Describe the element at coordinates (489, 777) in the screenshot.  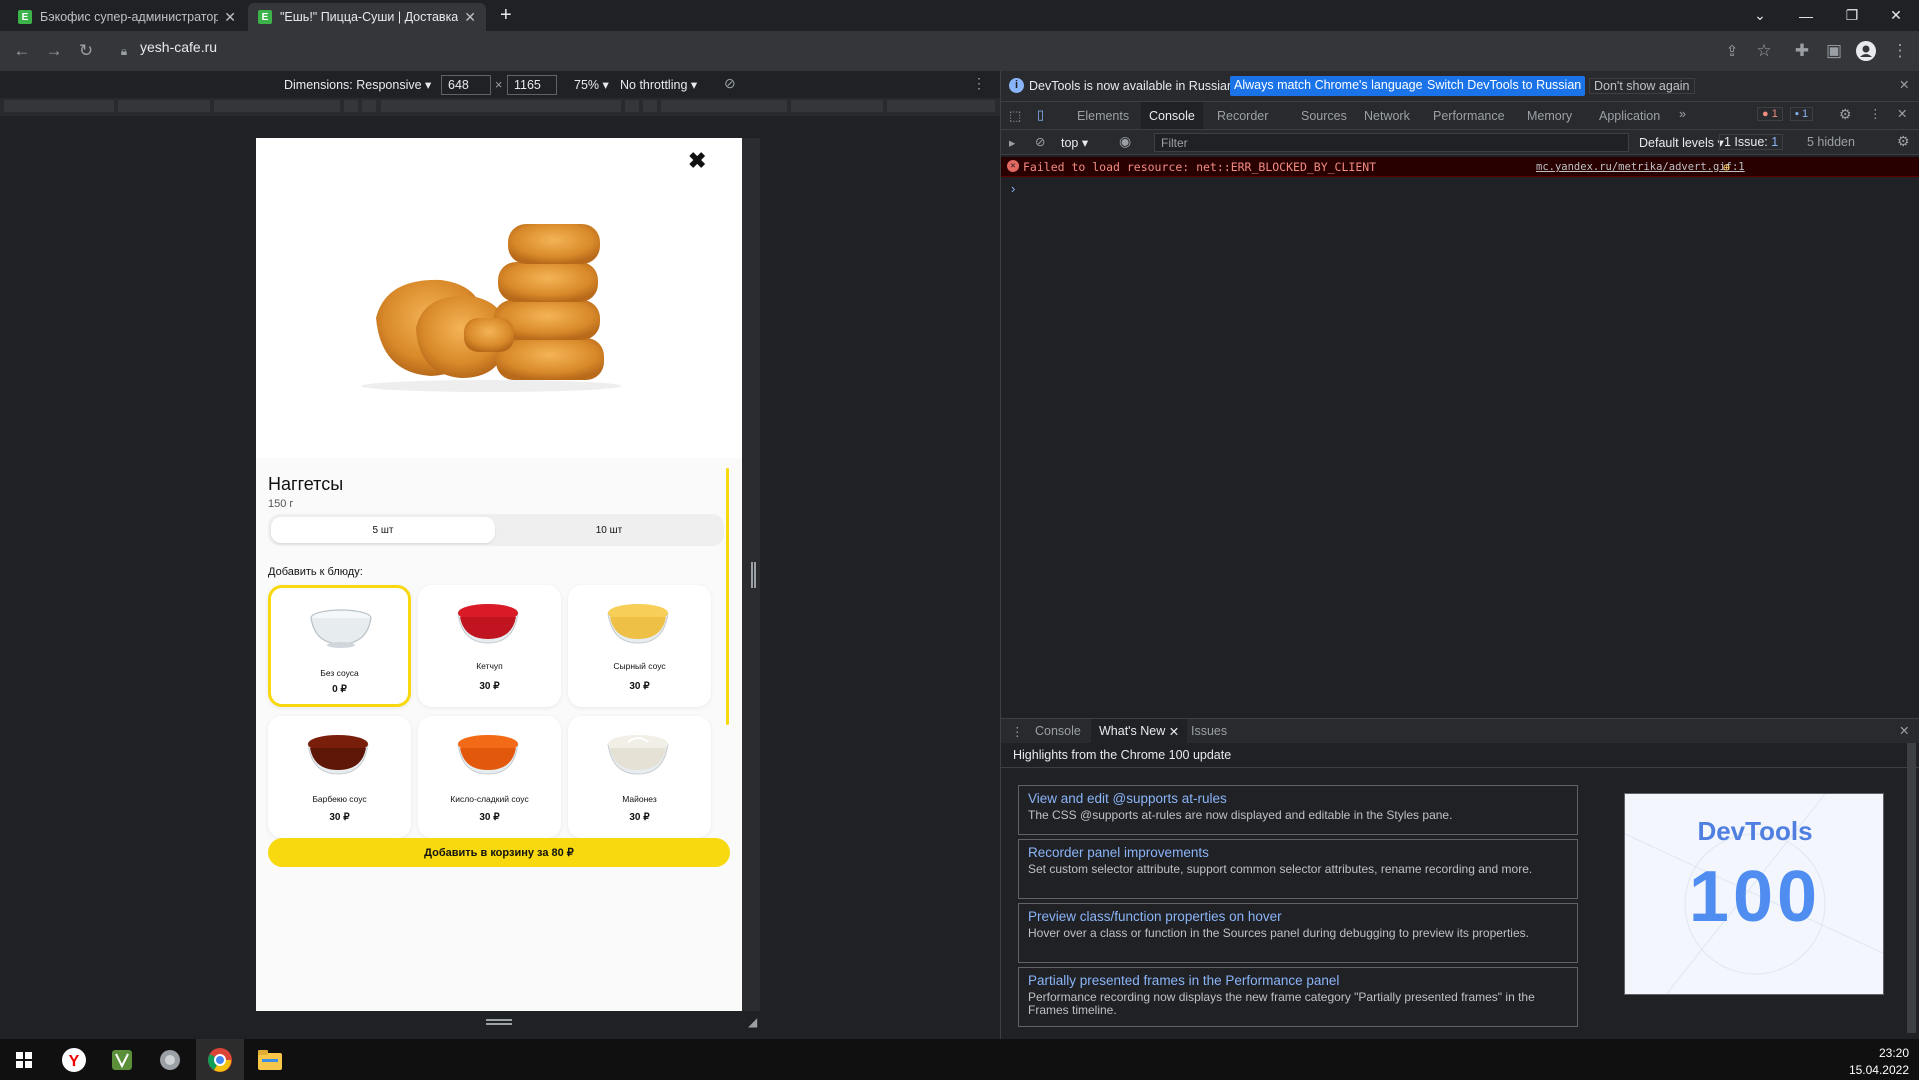
I see `addon-card-sweet-sour-sauce: Кисло-сладкий соус 30 ₽` at that location.